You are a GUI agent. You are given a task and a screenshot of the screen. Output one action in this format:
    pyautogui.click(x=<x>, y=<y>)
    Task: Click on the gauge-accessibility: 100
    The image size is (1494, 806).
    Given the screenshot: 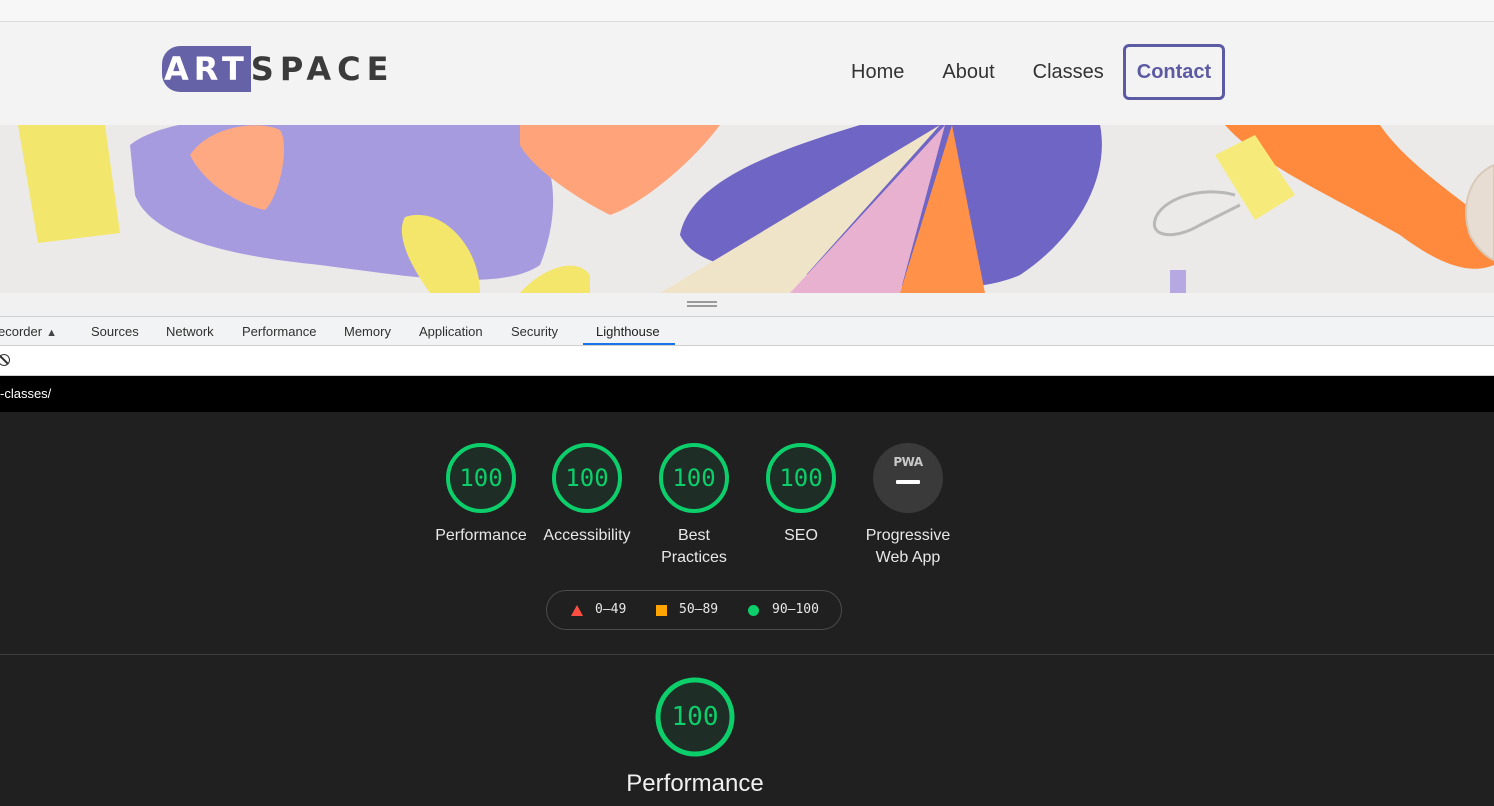 What is the action you would take?
    pyautogui.click(x=587, y=478)
    